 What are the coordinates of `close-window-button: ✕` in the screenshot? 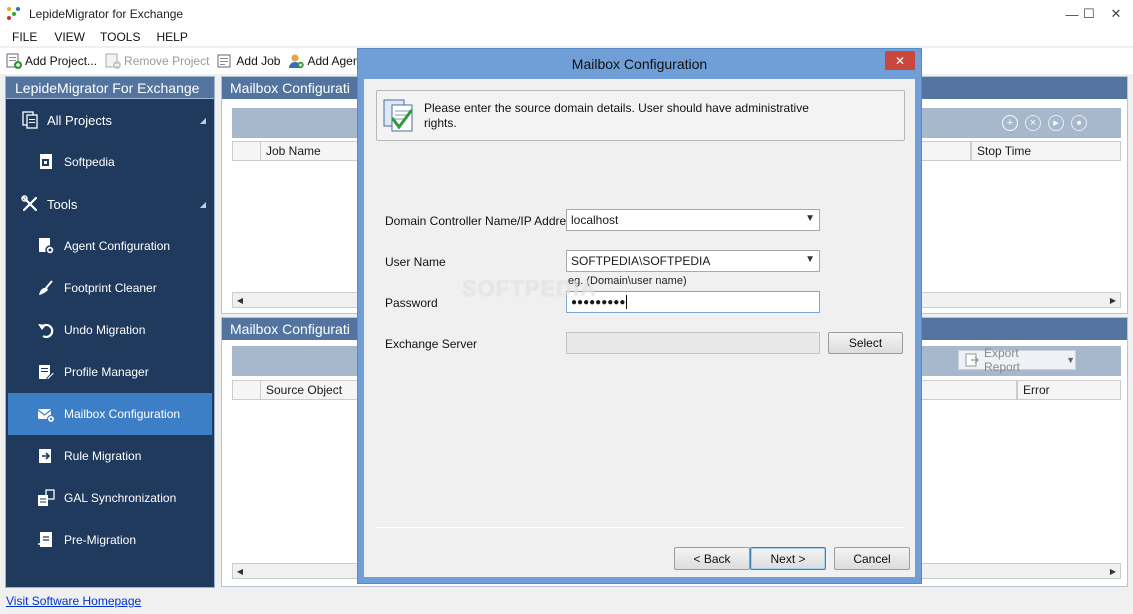 It's located at (1116, 14).